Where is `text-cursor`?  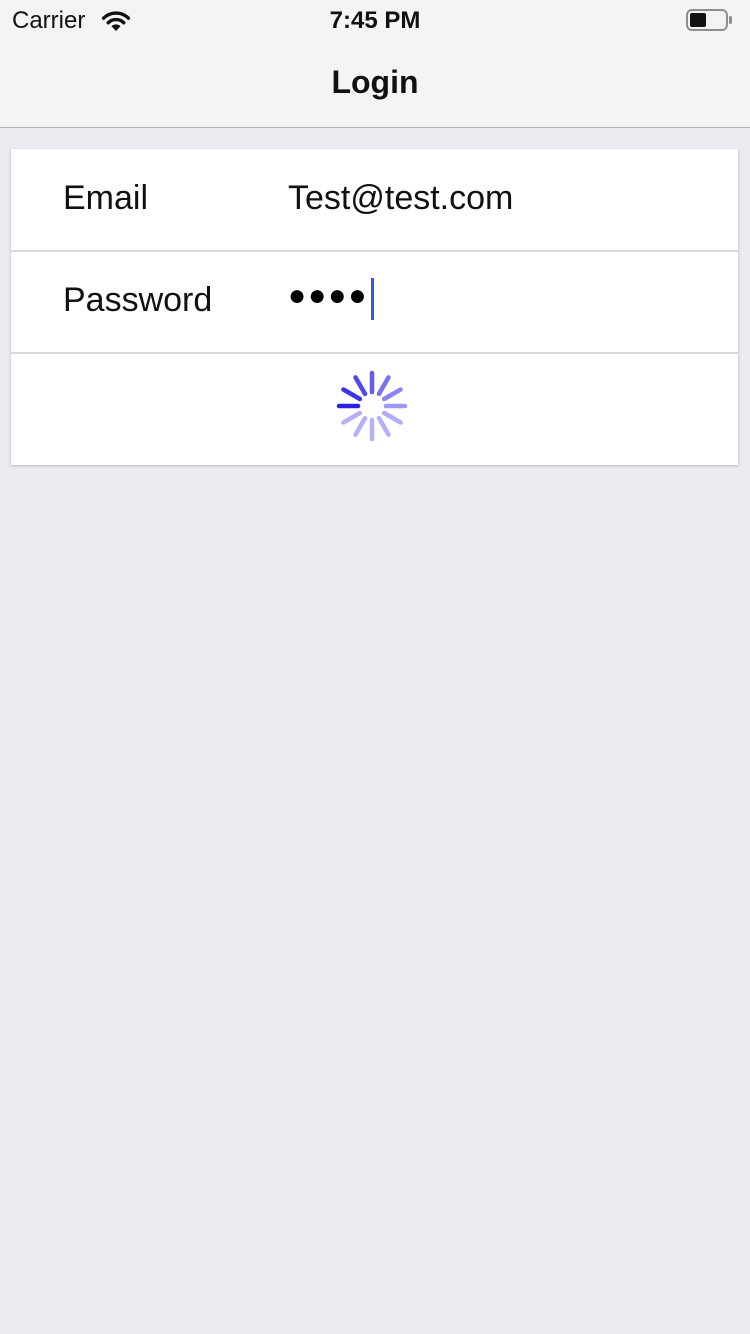
text-cursor is located at coordinates (372, 299).